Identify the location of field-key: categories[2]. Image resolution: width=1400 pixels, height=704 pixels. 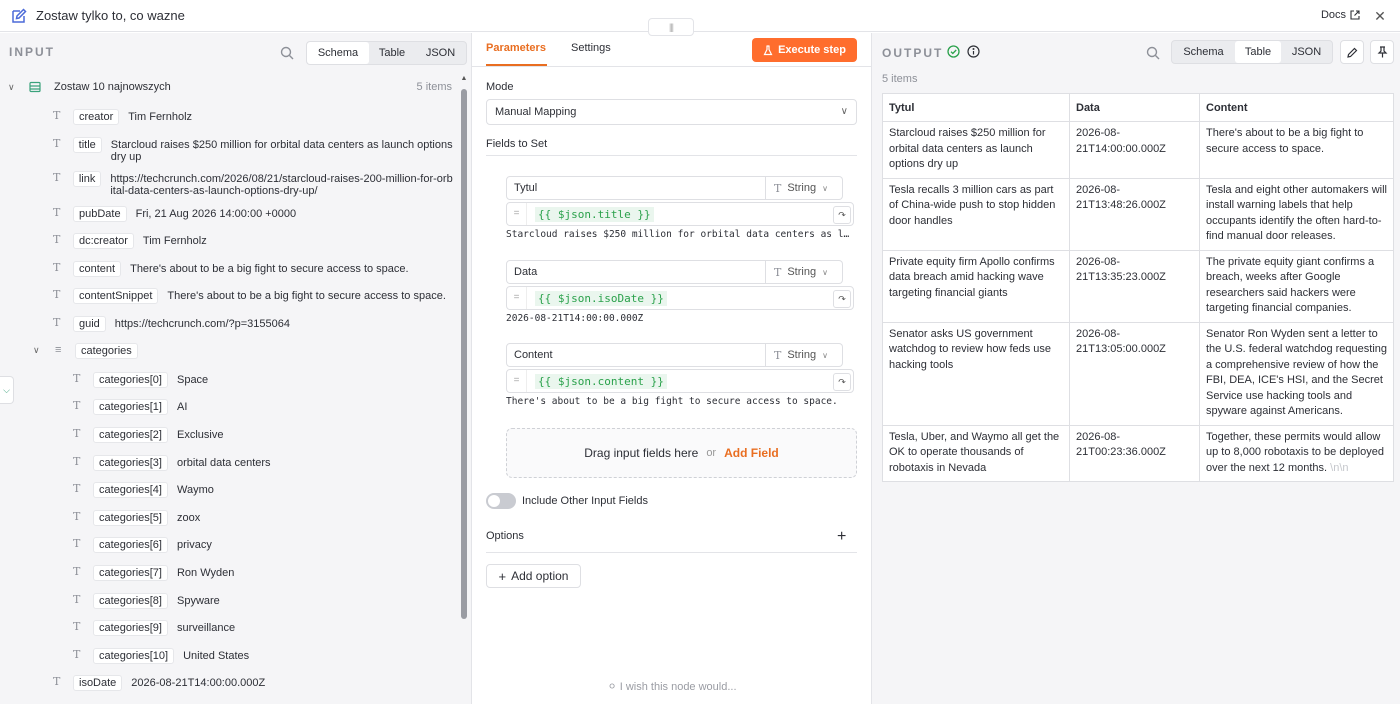
(130, 435).